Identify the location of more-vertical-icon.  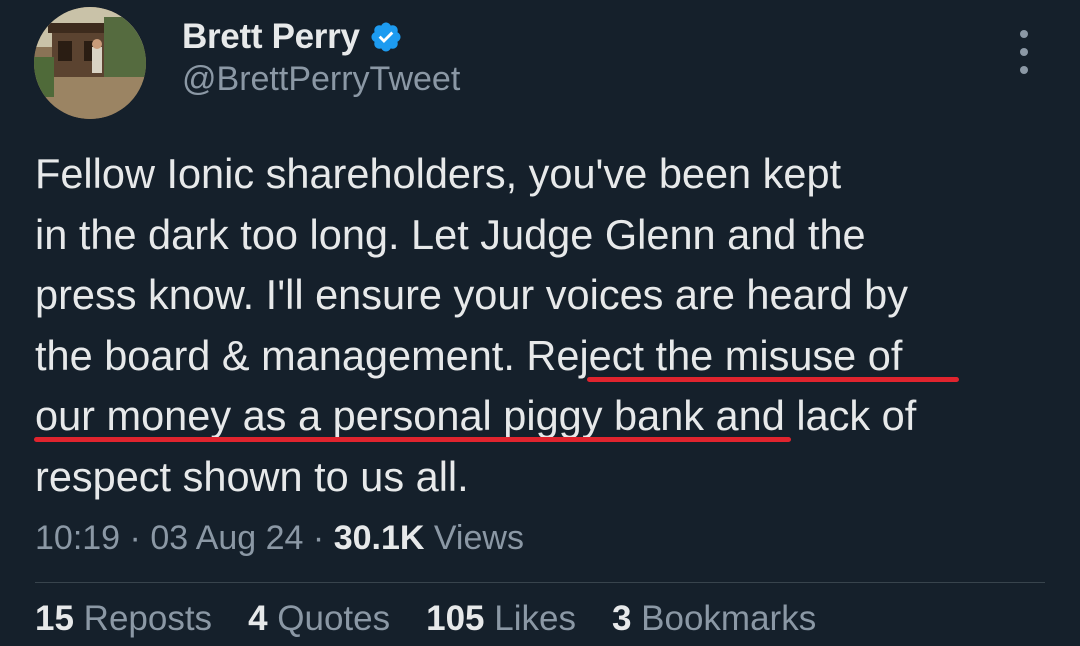
(1024, 52).